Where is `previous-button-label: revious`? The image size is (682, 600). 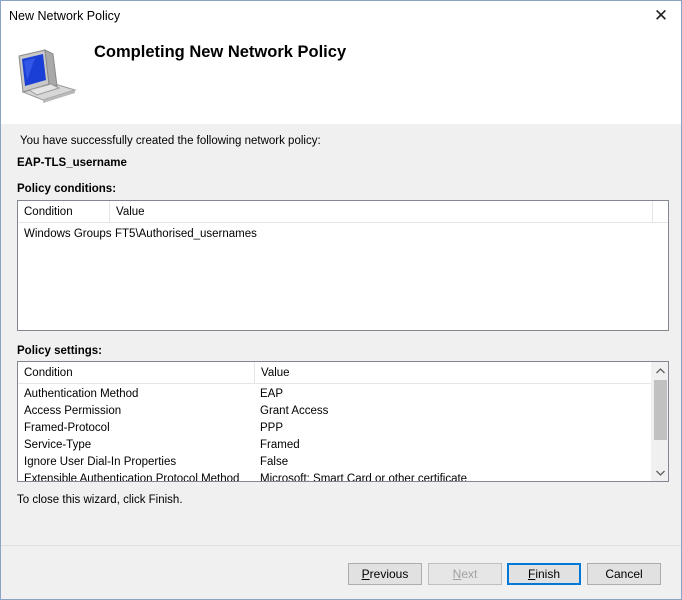
previous-button-label: revious is located at coordinates (389, 574).